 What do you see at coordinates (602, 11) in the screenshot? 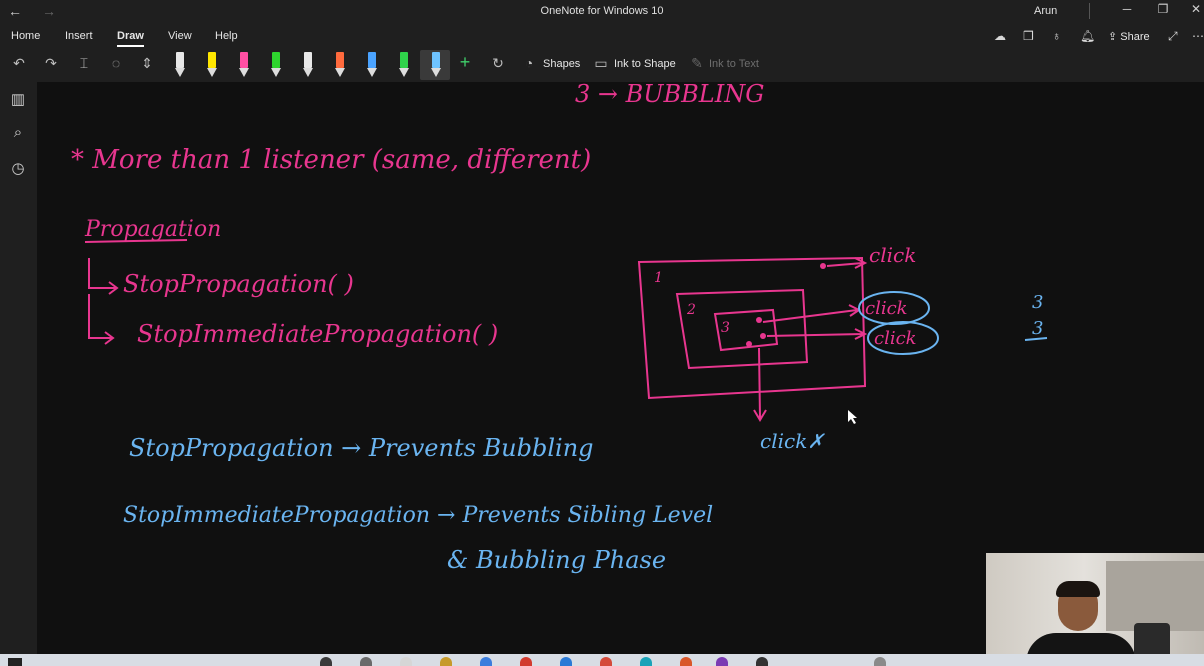
I see `window-title: OneNote for Windows 10` at bounding box center [602, 11].